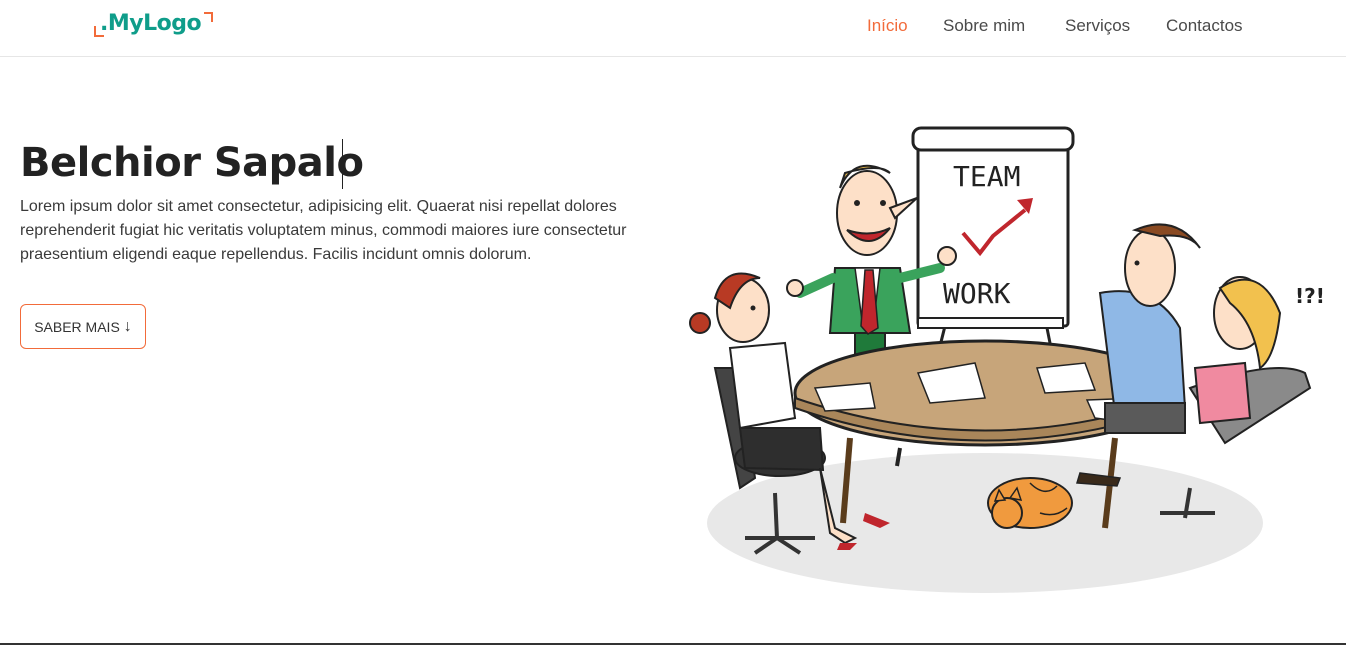 Image resolution: width=1346 pixels, height=645 pixels. Describe the element at coordinates (1204, 26) in the screenshot. I see `nav-item-contactos: Contactos` at that location.